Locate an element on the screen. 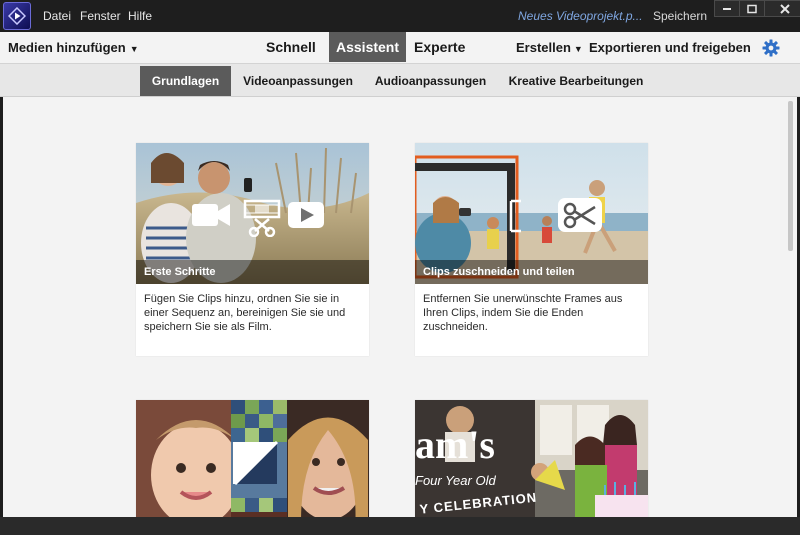  add-media-dropdown: Medien hinzufügen ▼ is located at coordinates (73, 47).